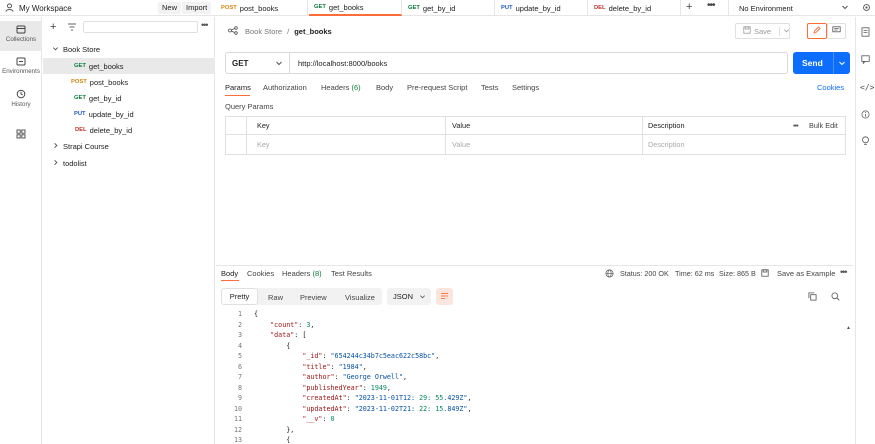 The height and width of the screenshot is (444, 875). I want to click on rail-apps, so click(21, 133).